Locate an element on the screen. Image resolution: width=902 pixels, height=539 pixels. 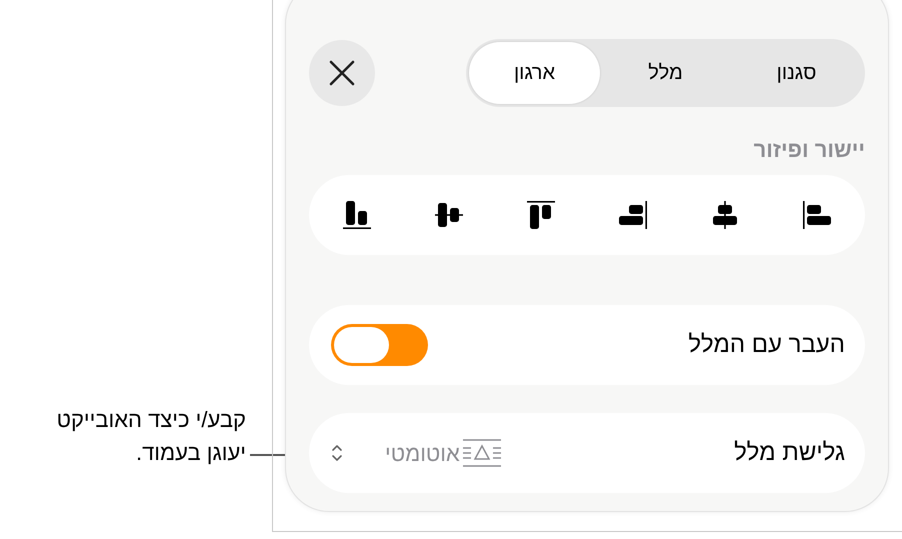
callout-text: קבע/י כיצד האובייקט יעוגן בעמוד. is located at coordinates (151, 436).